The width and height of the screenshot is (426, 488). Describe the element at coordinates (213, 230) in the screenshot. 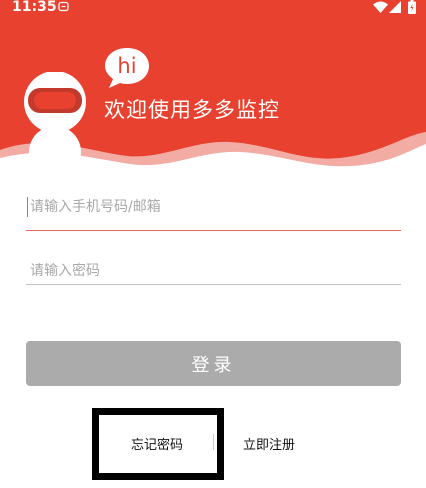

I see `phone-field-underline` at that location.